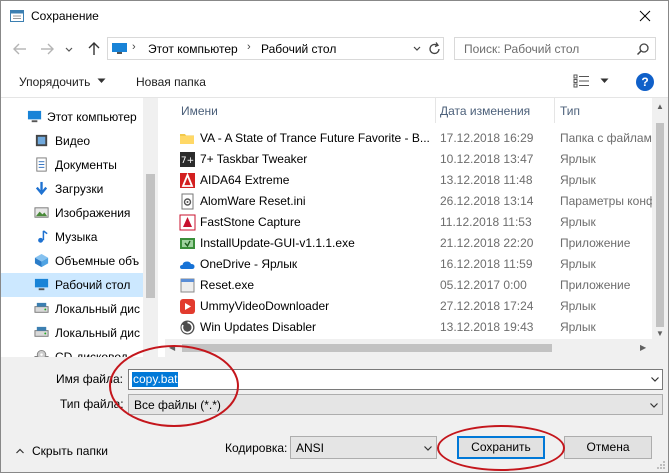 The height and width of the screenshot is (473, 669). Describe the element at coordinates (645, 16) in the screenshot. I see `close-icon` at that location.